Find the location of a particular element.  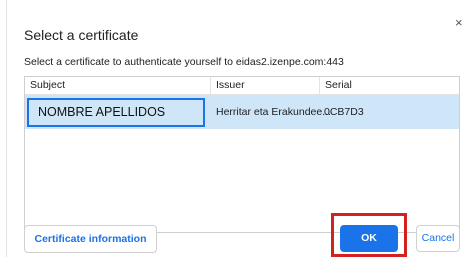

ok-button: OK is located at coordinates (369, 238).